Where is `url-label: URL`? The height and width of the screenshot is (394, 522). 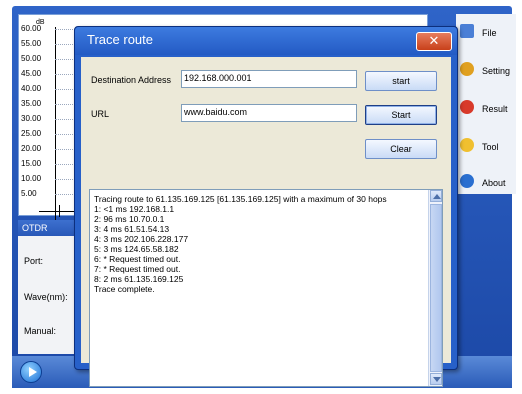
url-label: URL is located at coordinates (100, 114).